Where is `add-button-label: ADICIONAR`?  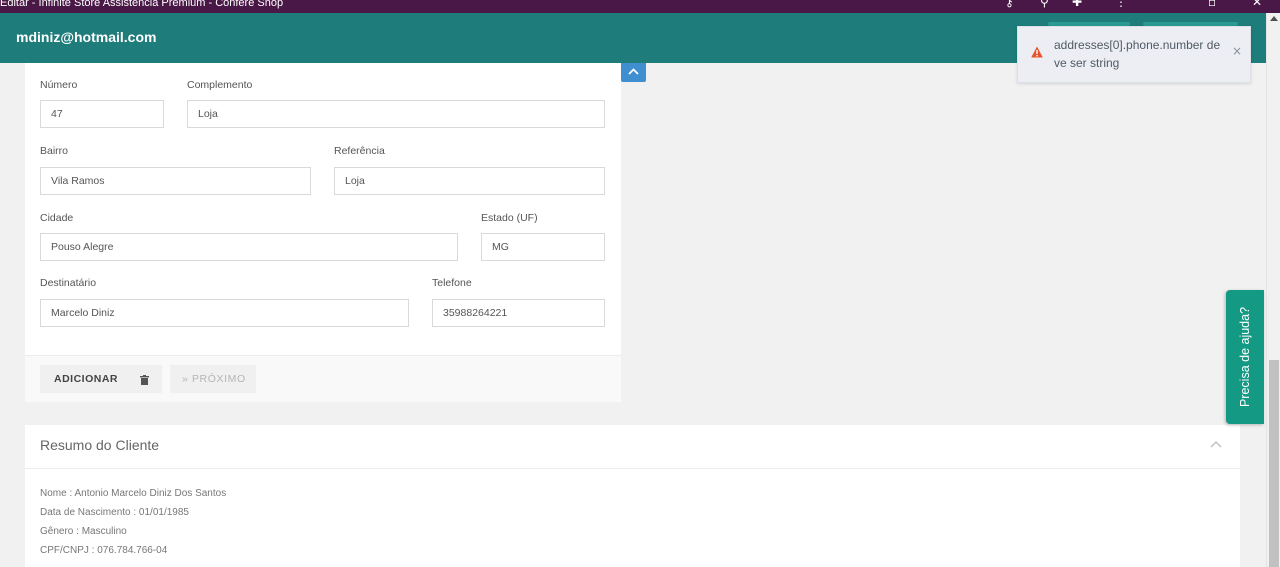
add-button-label: ADICIONAR is located at coordinates (86, 379).